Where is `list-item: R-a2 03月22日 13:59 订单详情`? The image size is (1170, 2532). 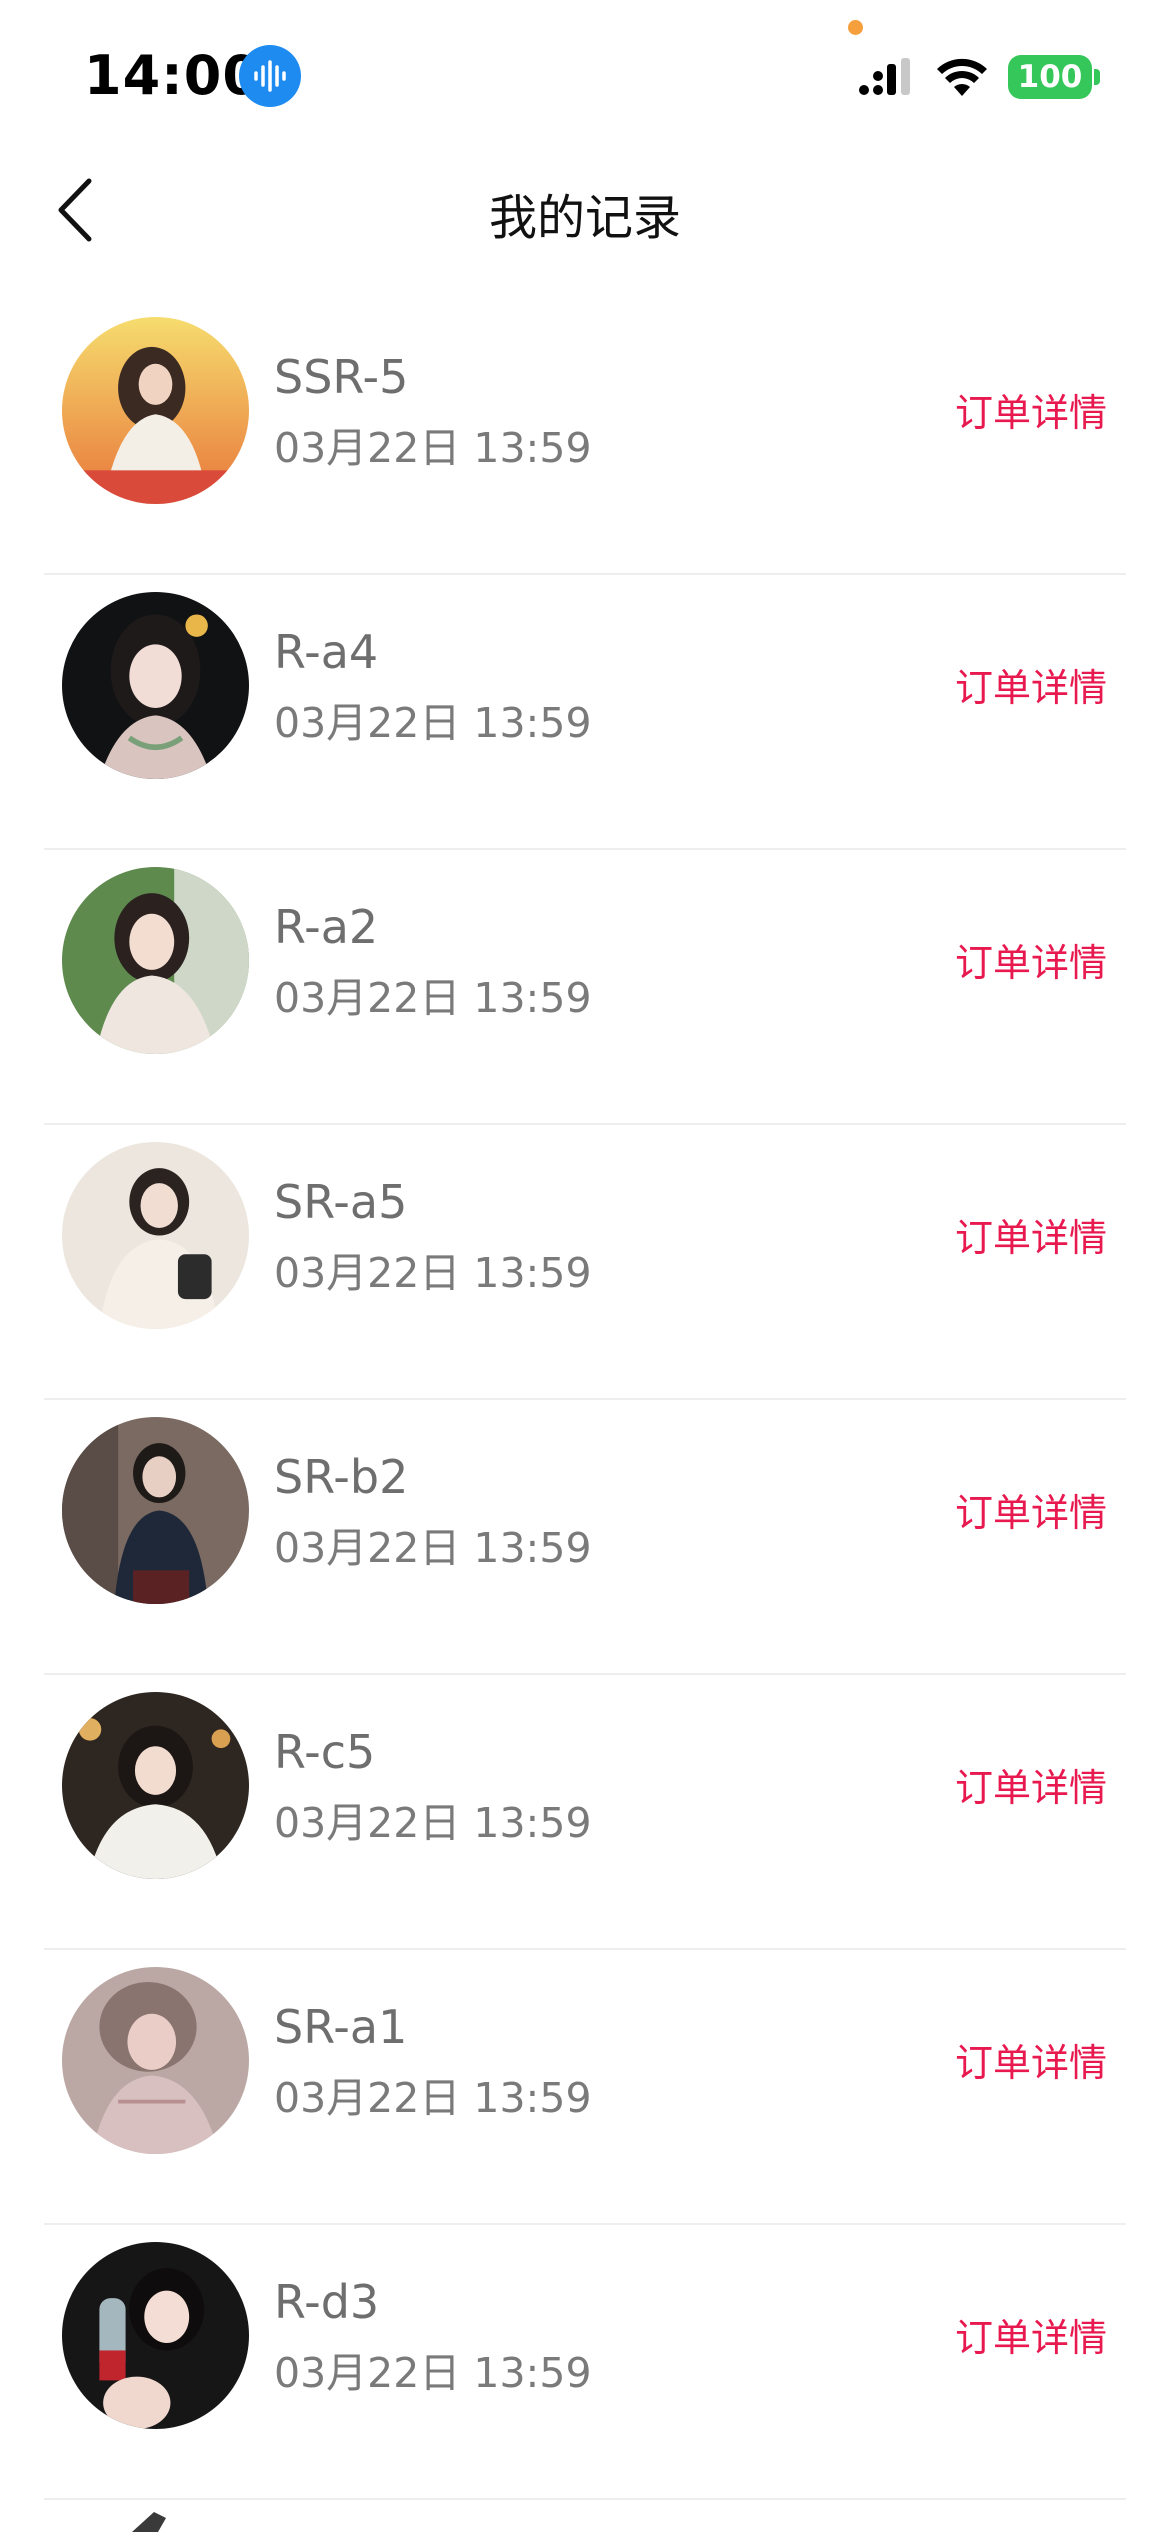 list-item: R-a2 03月22日 13:59 订单详情 is located at coordinates (585, 987).